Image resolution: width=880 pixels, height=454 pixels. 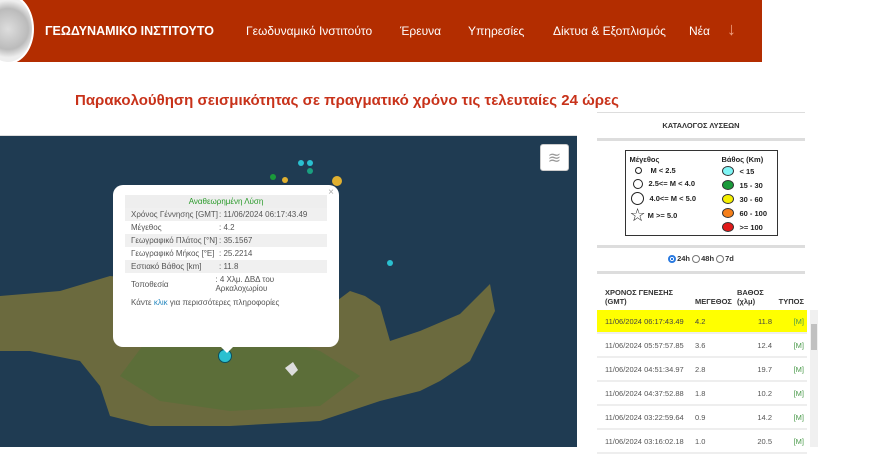 I want to click on legend-label: 60 - 100, so click(x=753, y=213).